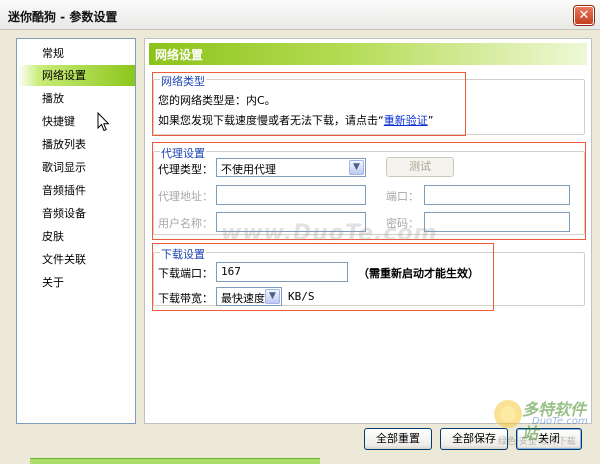 The image size is (600, 464). I want to click on duote-logo: 多特软件站 DuoTe.com 绿色·安全·软件下载, so click(542, 422).